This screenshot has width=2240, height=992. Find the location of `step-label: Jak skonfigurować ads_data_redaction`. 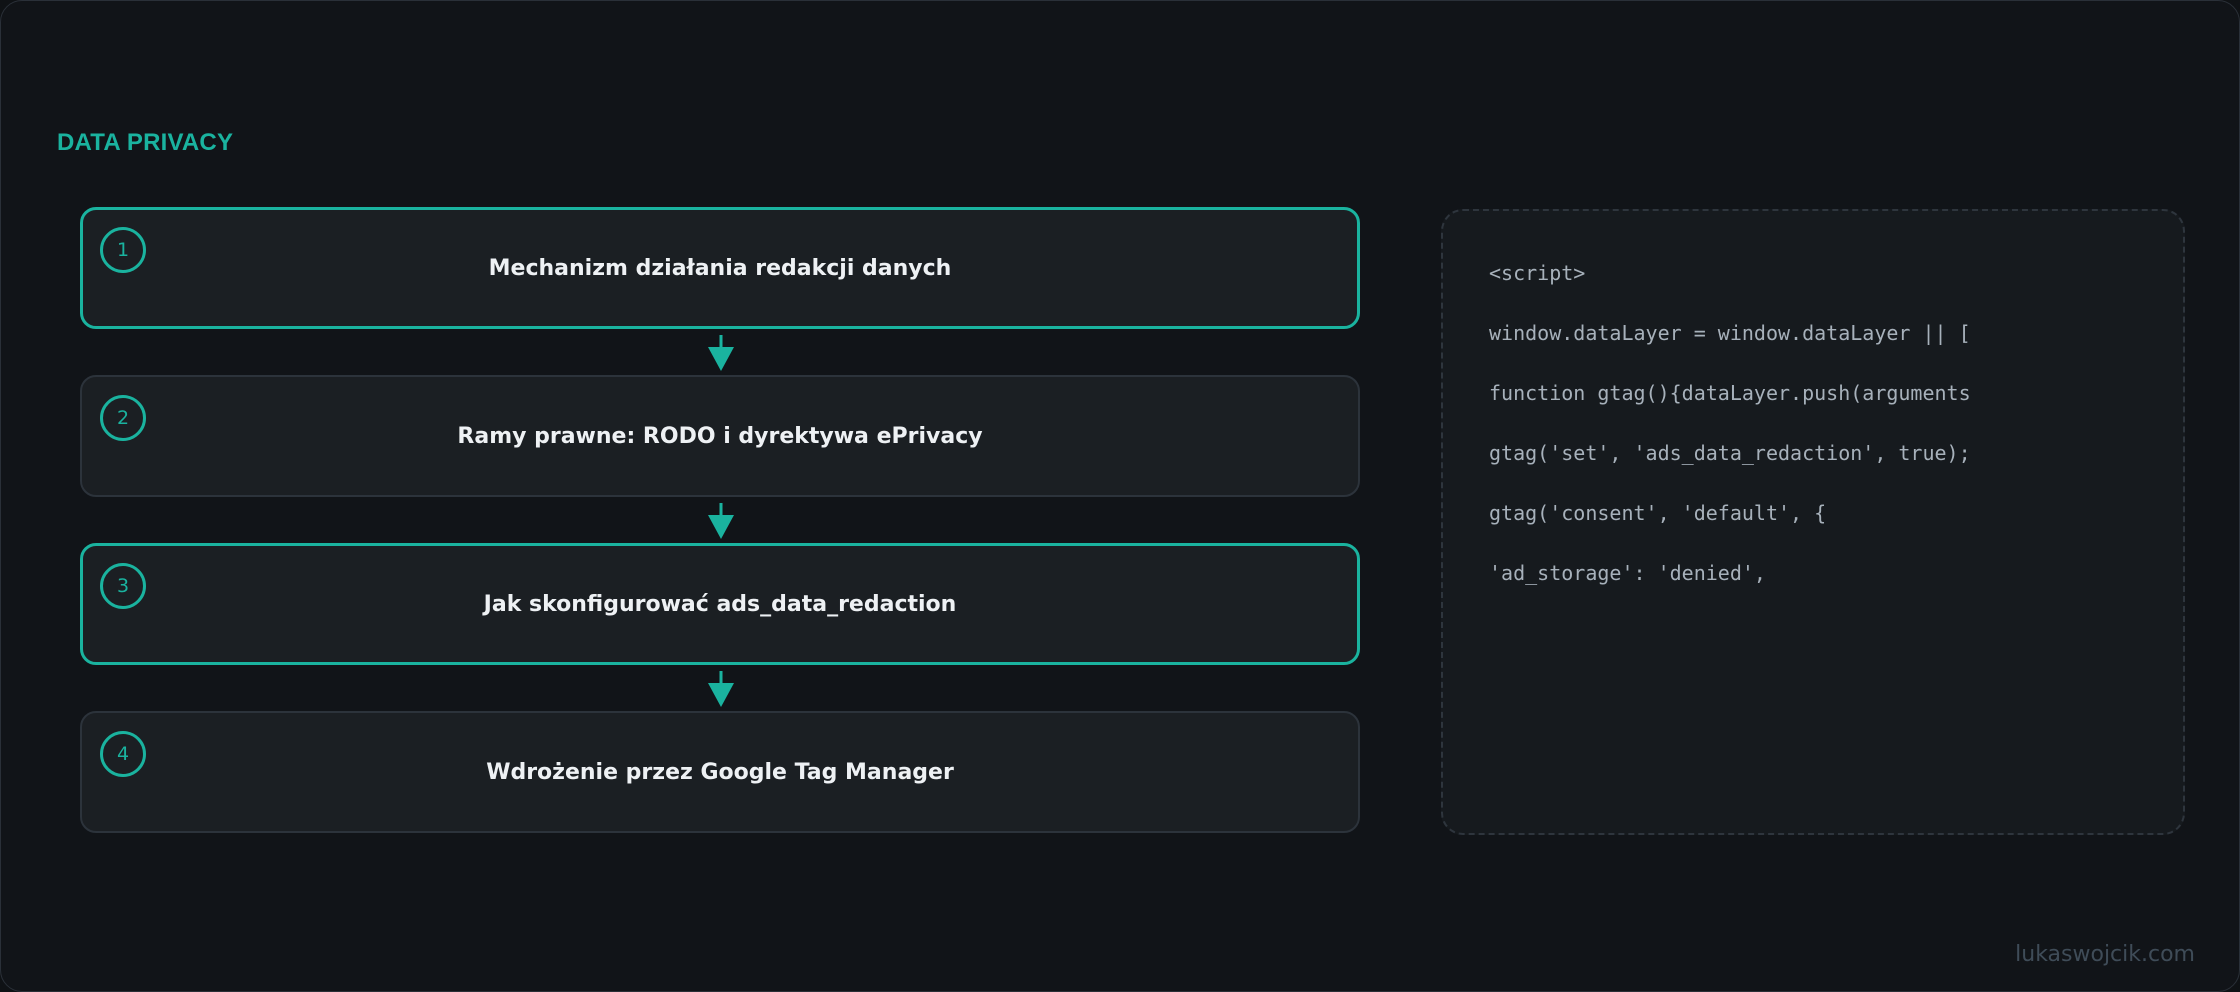

step-label: Jak skonfigurować ads_data_redaction is located at coordinates (720, 604).